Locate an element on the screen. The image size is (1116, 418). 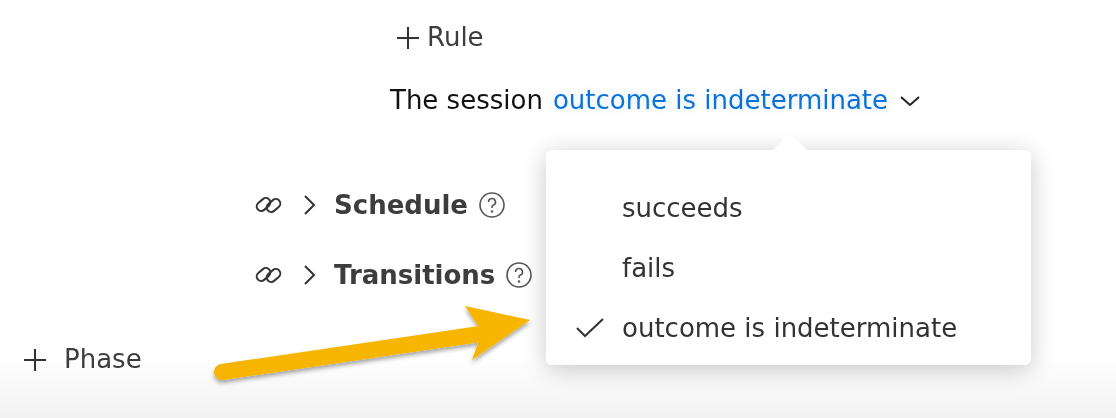
menu-option: outcome is indeterminate is located at coordinates (794, 328).